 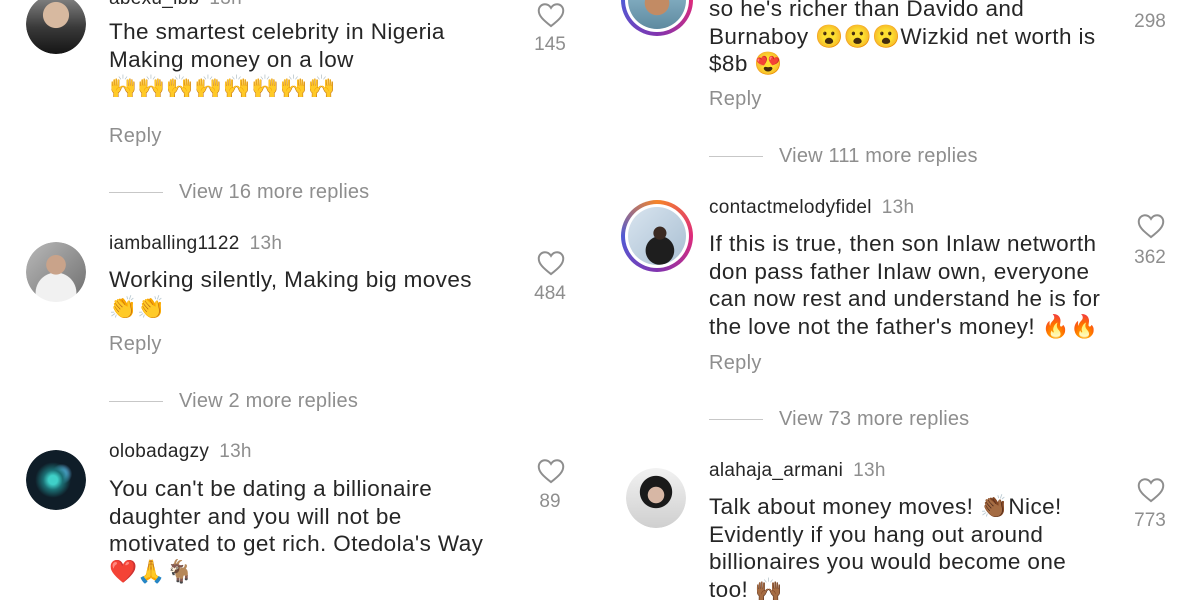 I want to click on comment-username: contactmelodyfidel 13h, so click(x=811, y=208).